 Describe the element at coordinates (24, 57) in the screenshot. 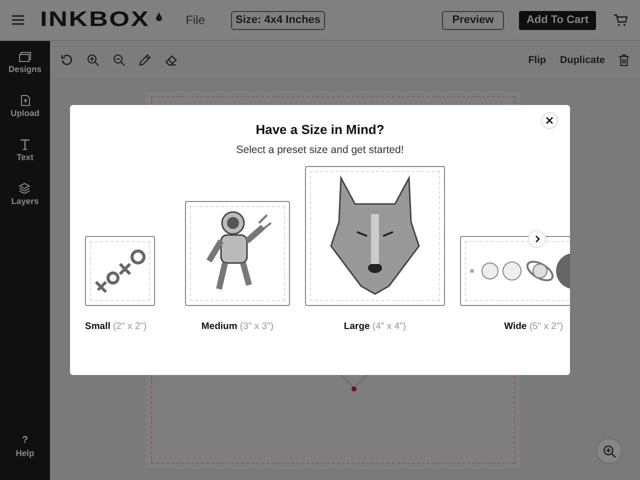

I see `images-icon` at that location.